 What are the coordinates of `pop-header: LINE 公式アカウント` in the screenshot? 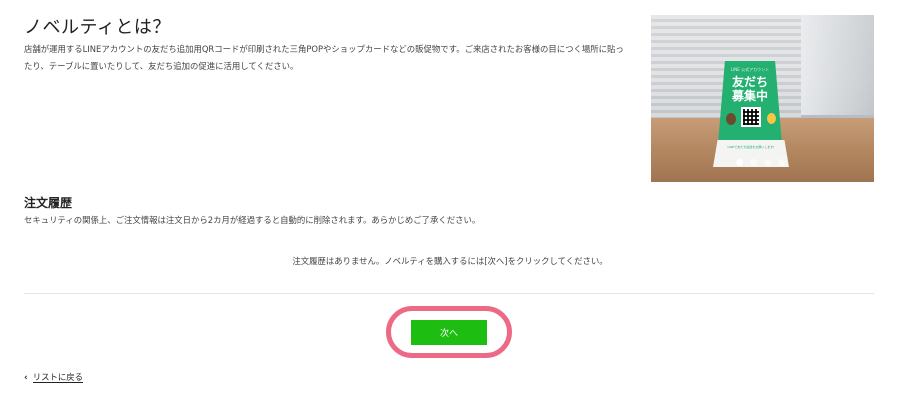 It's located at (750, 69).